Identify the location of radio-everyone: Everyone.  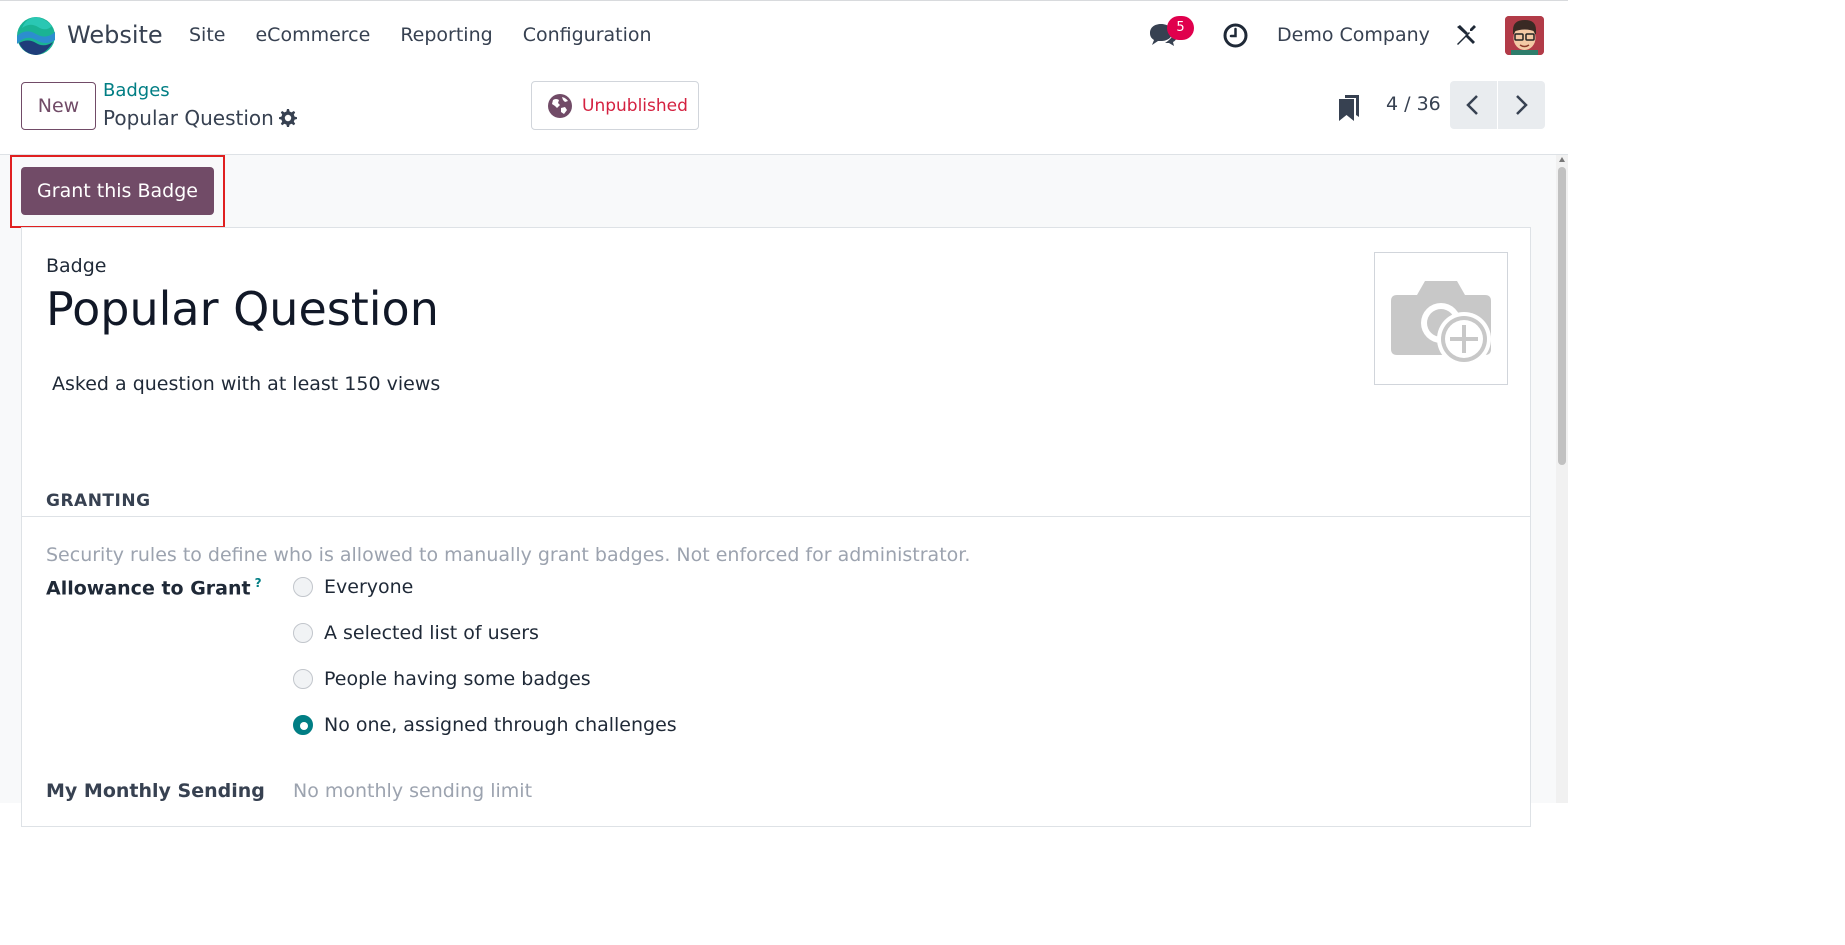
(353, 587).